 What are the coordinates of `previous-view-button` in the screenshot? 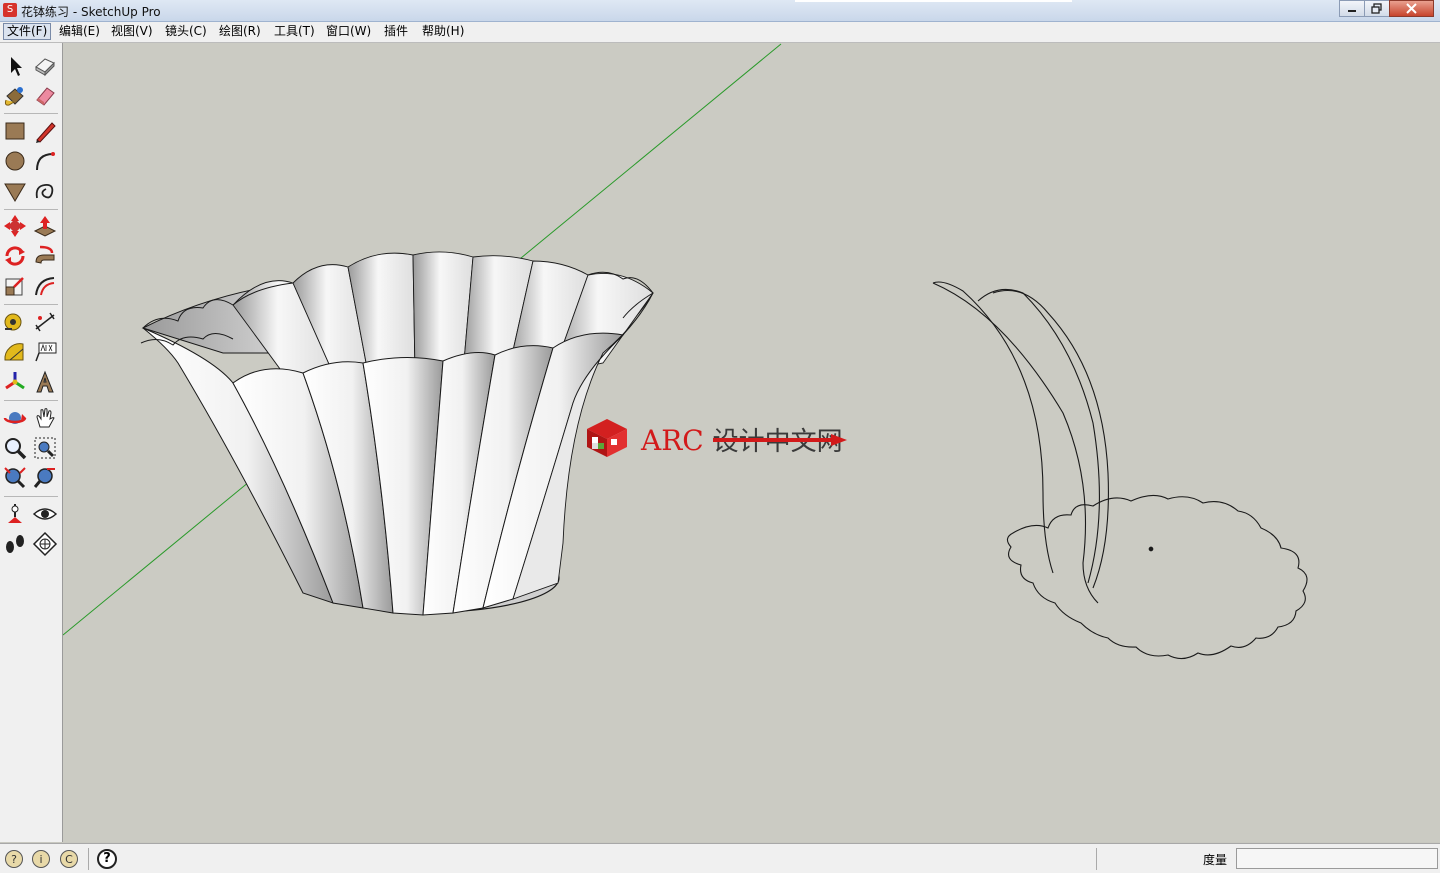 It's located at (45, 478).